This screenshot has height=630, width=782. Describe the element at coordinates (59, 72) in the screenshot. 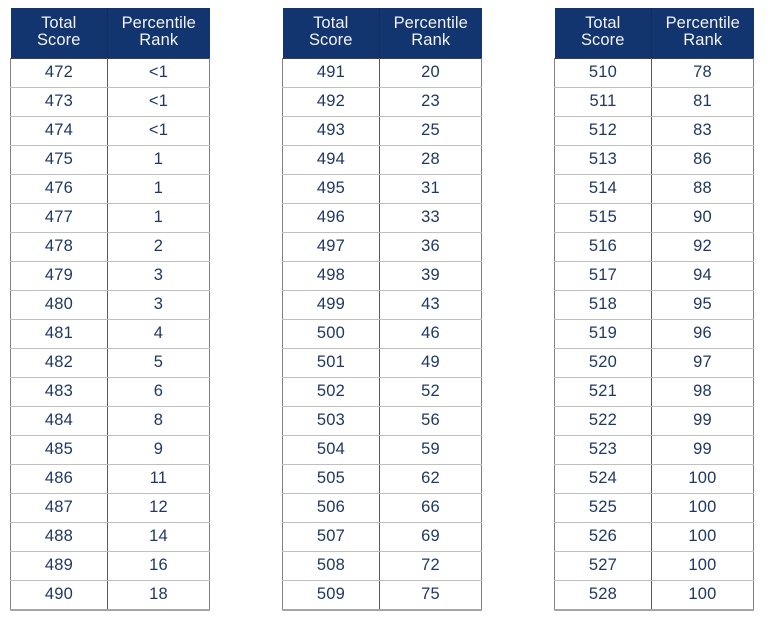

I see `cell-total-score: 472` at that location.